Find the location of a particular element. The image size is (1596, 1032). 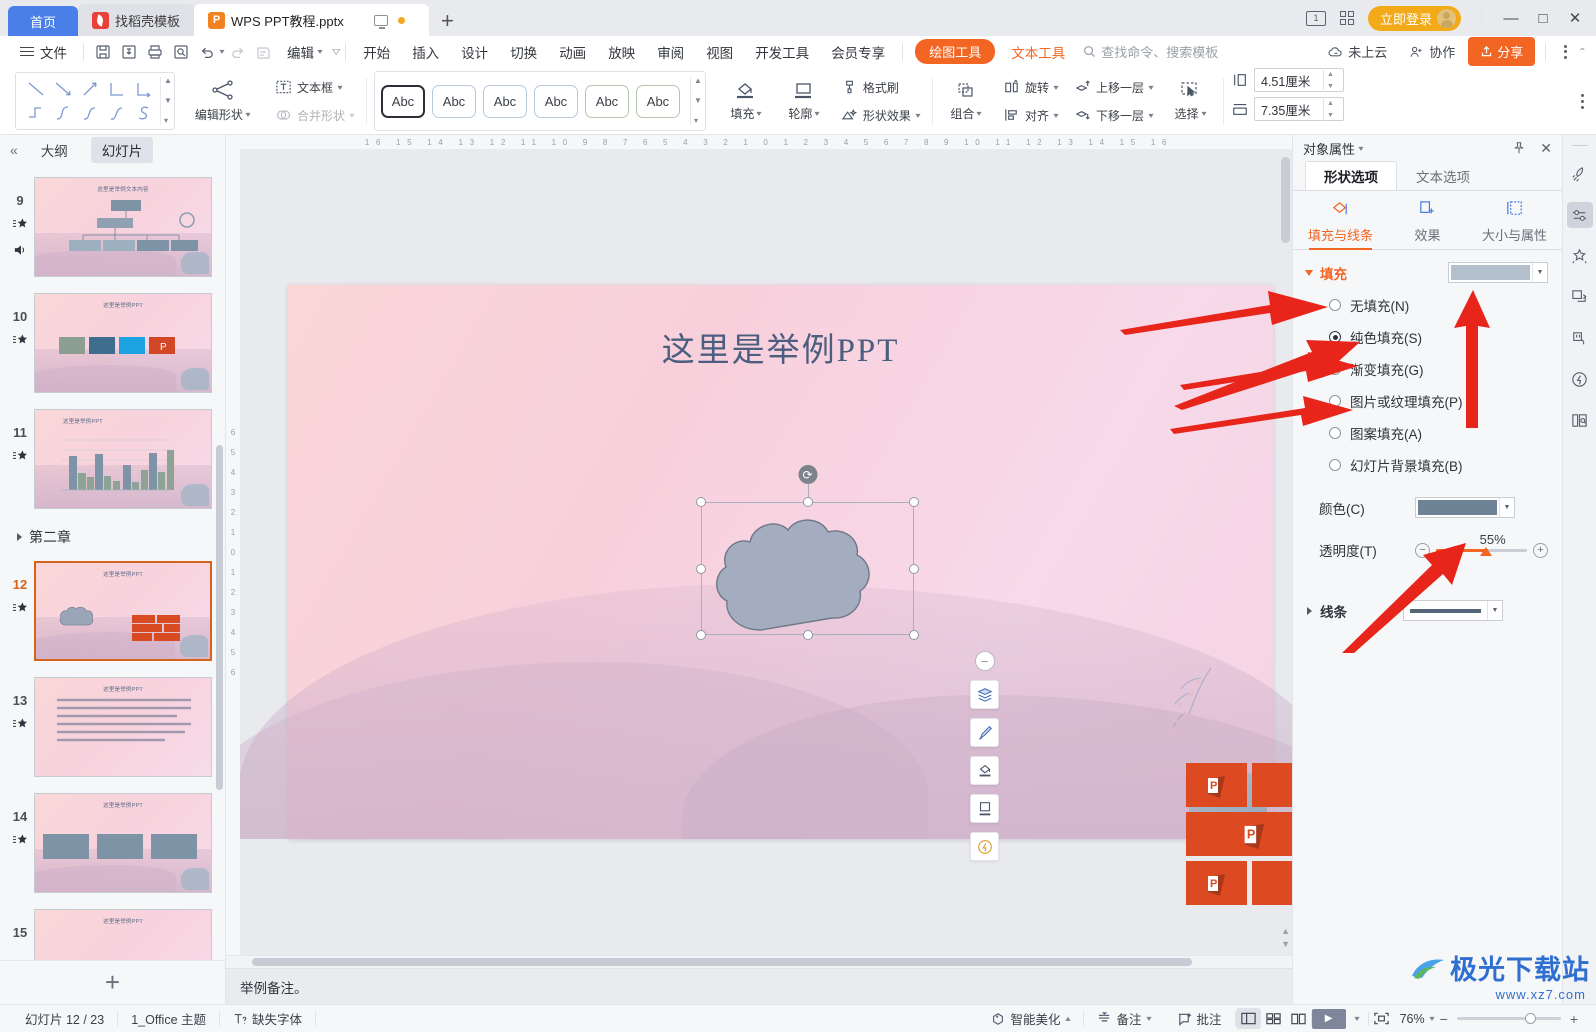

canvas-scroll-arrows: ▲ ▼ is located at coordinates (1285, 937).